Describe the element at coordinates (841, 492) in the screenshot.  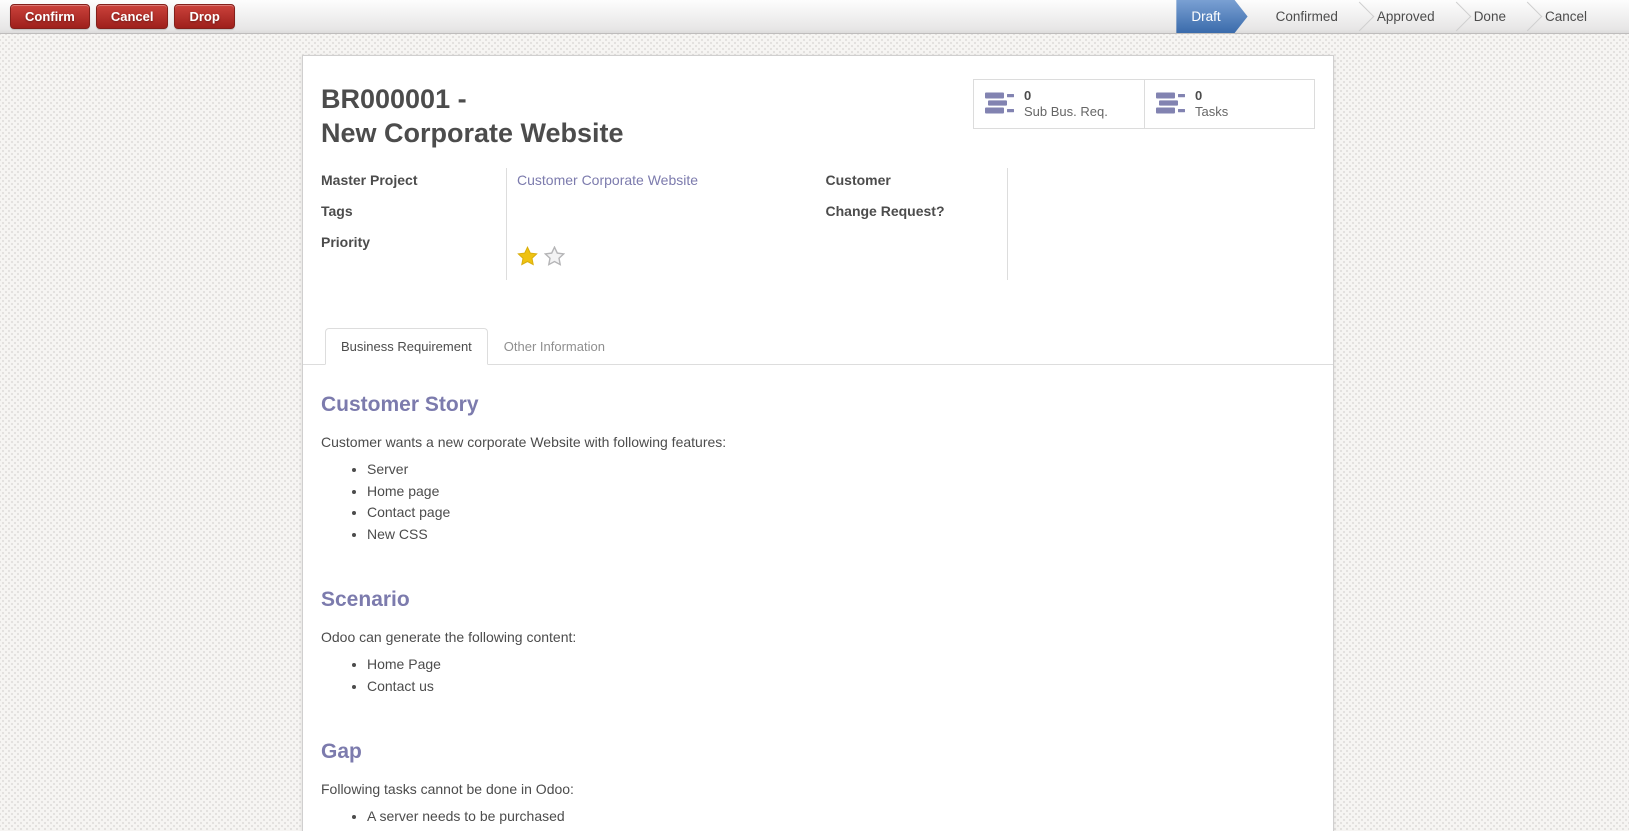
I see `list-item: Home page` at that location.